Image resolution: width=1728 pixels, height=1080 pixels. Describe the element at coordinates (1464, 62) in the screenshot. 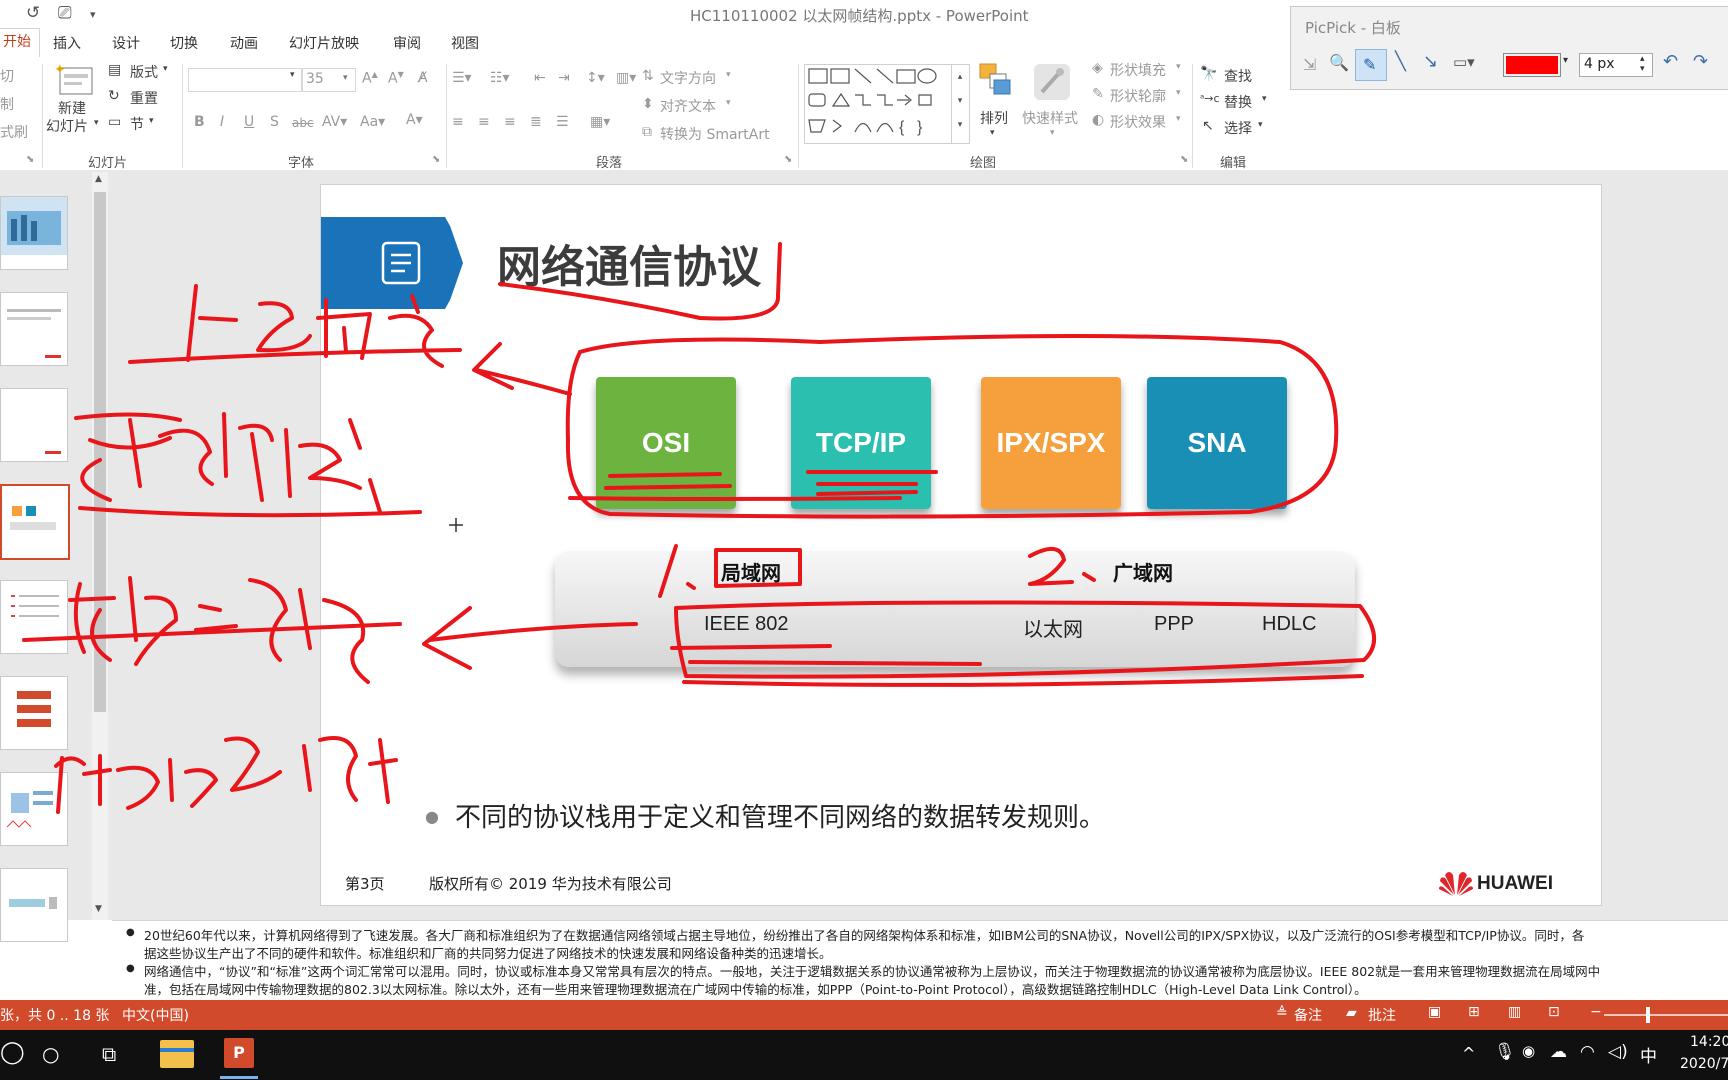

I see `shape-tool-icon: ▭▾` at that location.